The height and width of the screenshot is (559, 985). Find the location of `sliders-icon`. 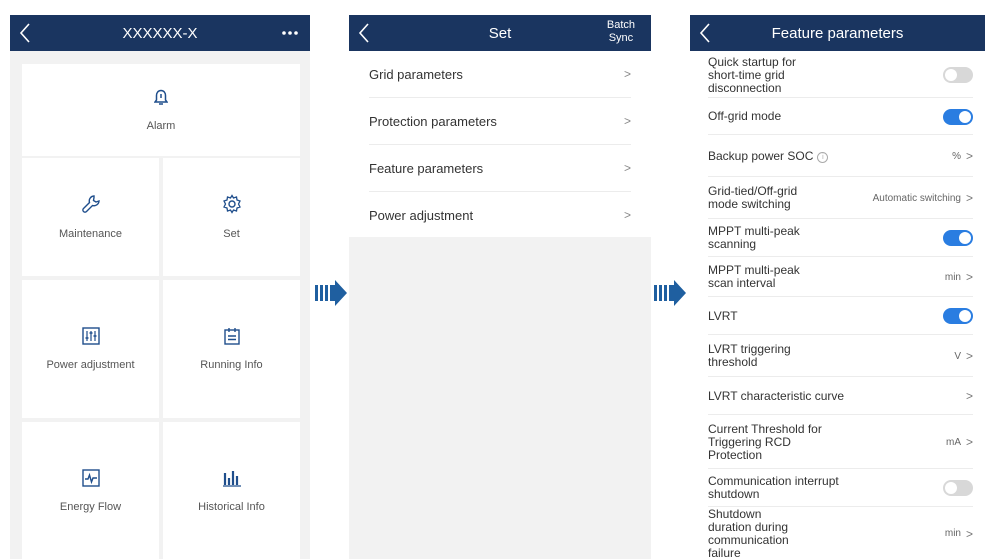

sliders-icon is located at coordinates (90, 336).